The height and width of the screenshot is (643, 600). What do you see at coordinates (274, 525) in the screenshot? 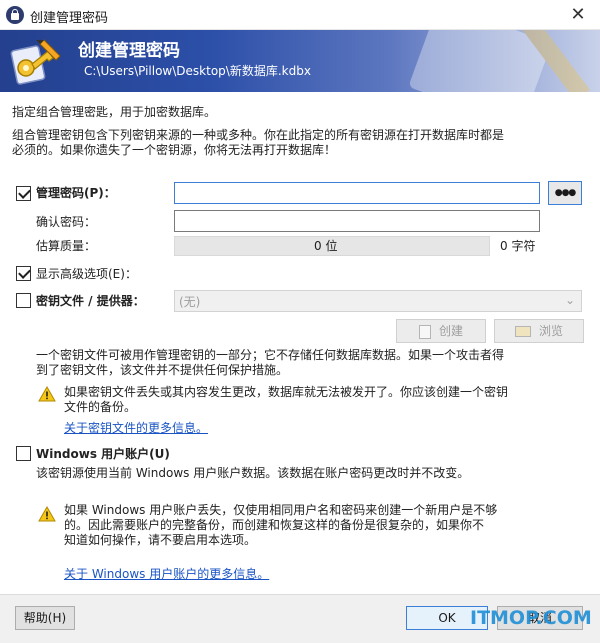
I see `windows-account-warning-2: 的。因此需要账户的完整备份，而创建和恢复这样的备份是很复杂的，如果你不` at bounding box center [274, 525].